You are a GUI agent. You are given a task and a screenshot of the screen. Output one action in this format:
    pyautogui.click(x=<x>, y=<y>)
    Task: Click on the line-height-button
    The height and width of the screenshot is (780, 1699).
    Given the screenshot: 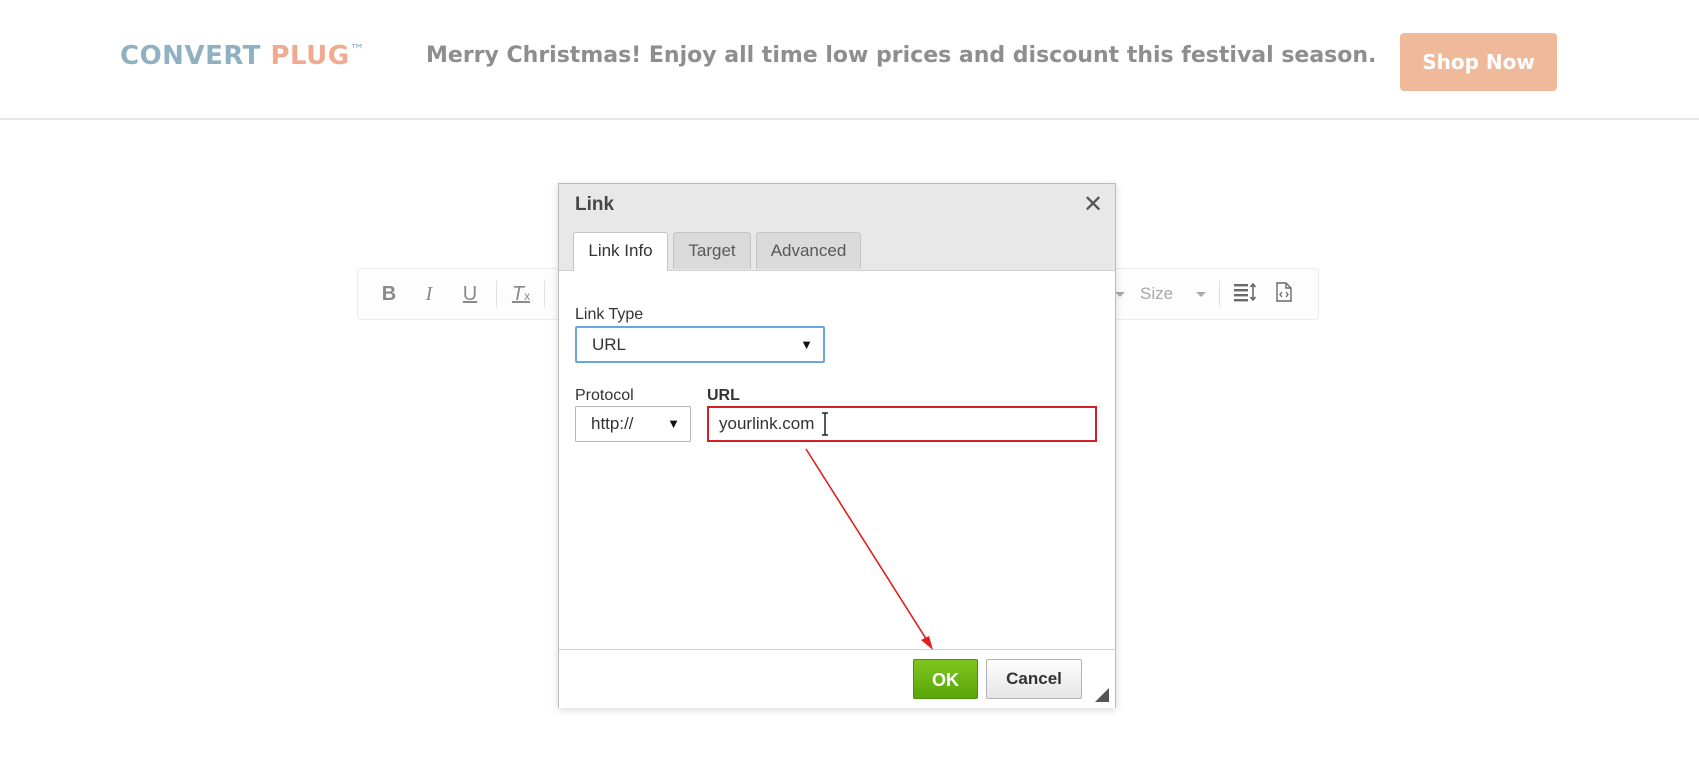 What is the action you would take?
    pyautogui.click(x=1245, y=294)
    